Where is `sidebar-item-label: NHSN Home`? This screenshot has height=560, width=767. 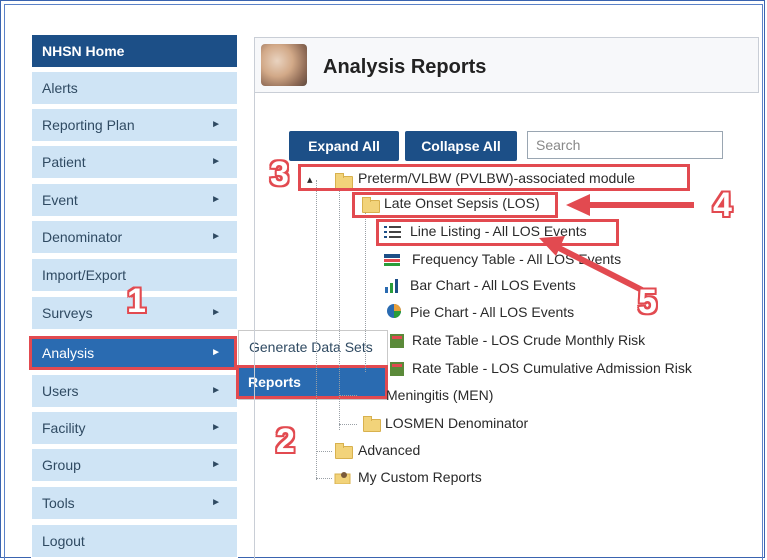
sidebar-item-label: NHSN Home is located at coordinates (83, 51).